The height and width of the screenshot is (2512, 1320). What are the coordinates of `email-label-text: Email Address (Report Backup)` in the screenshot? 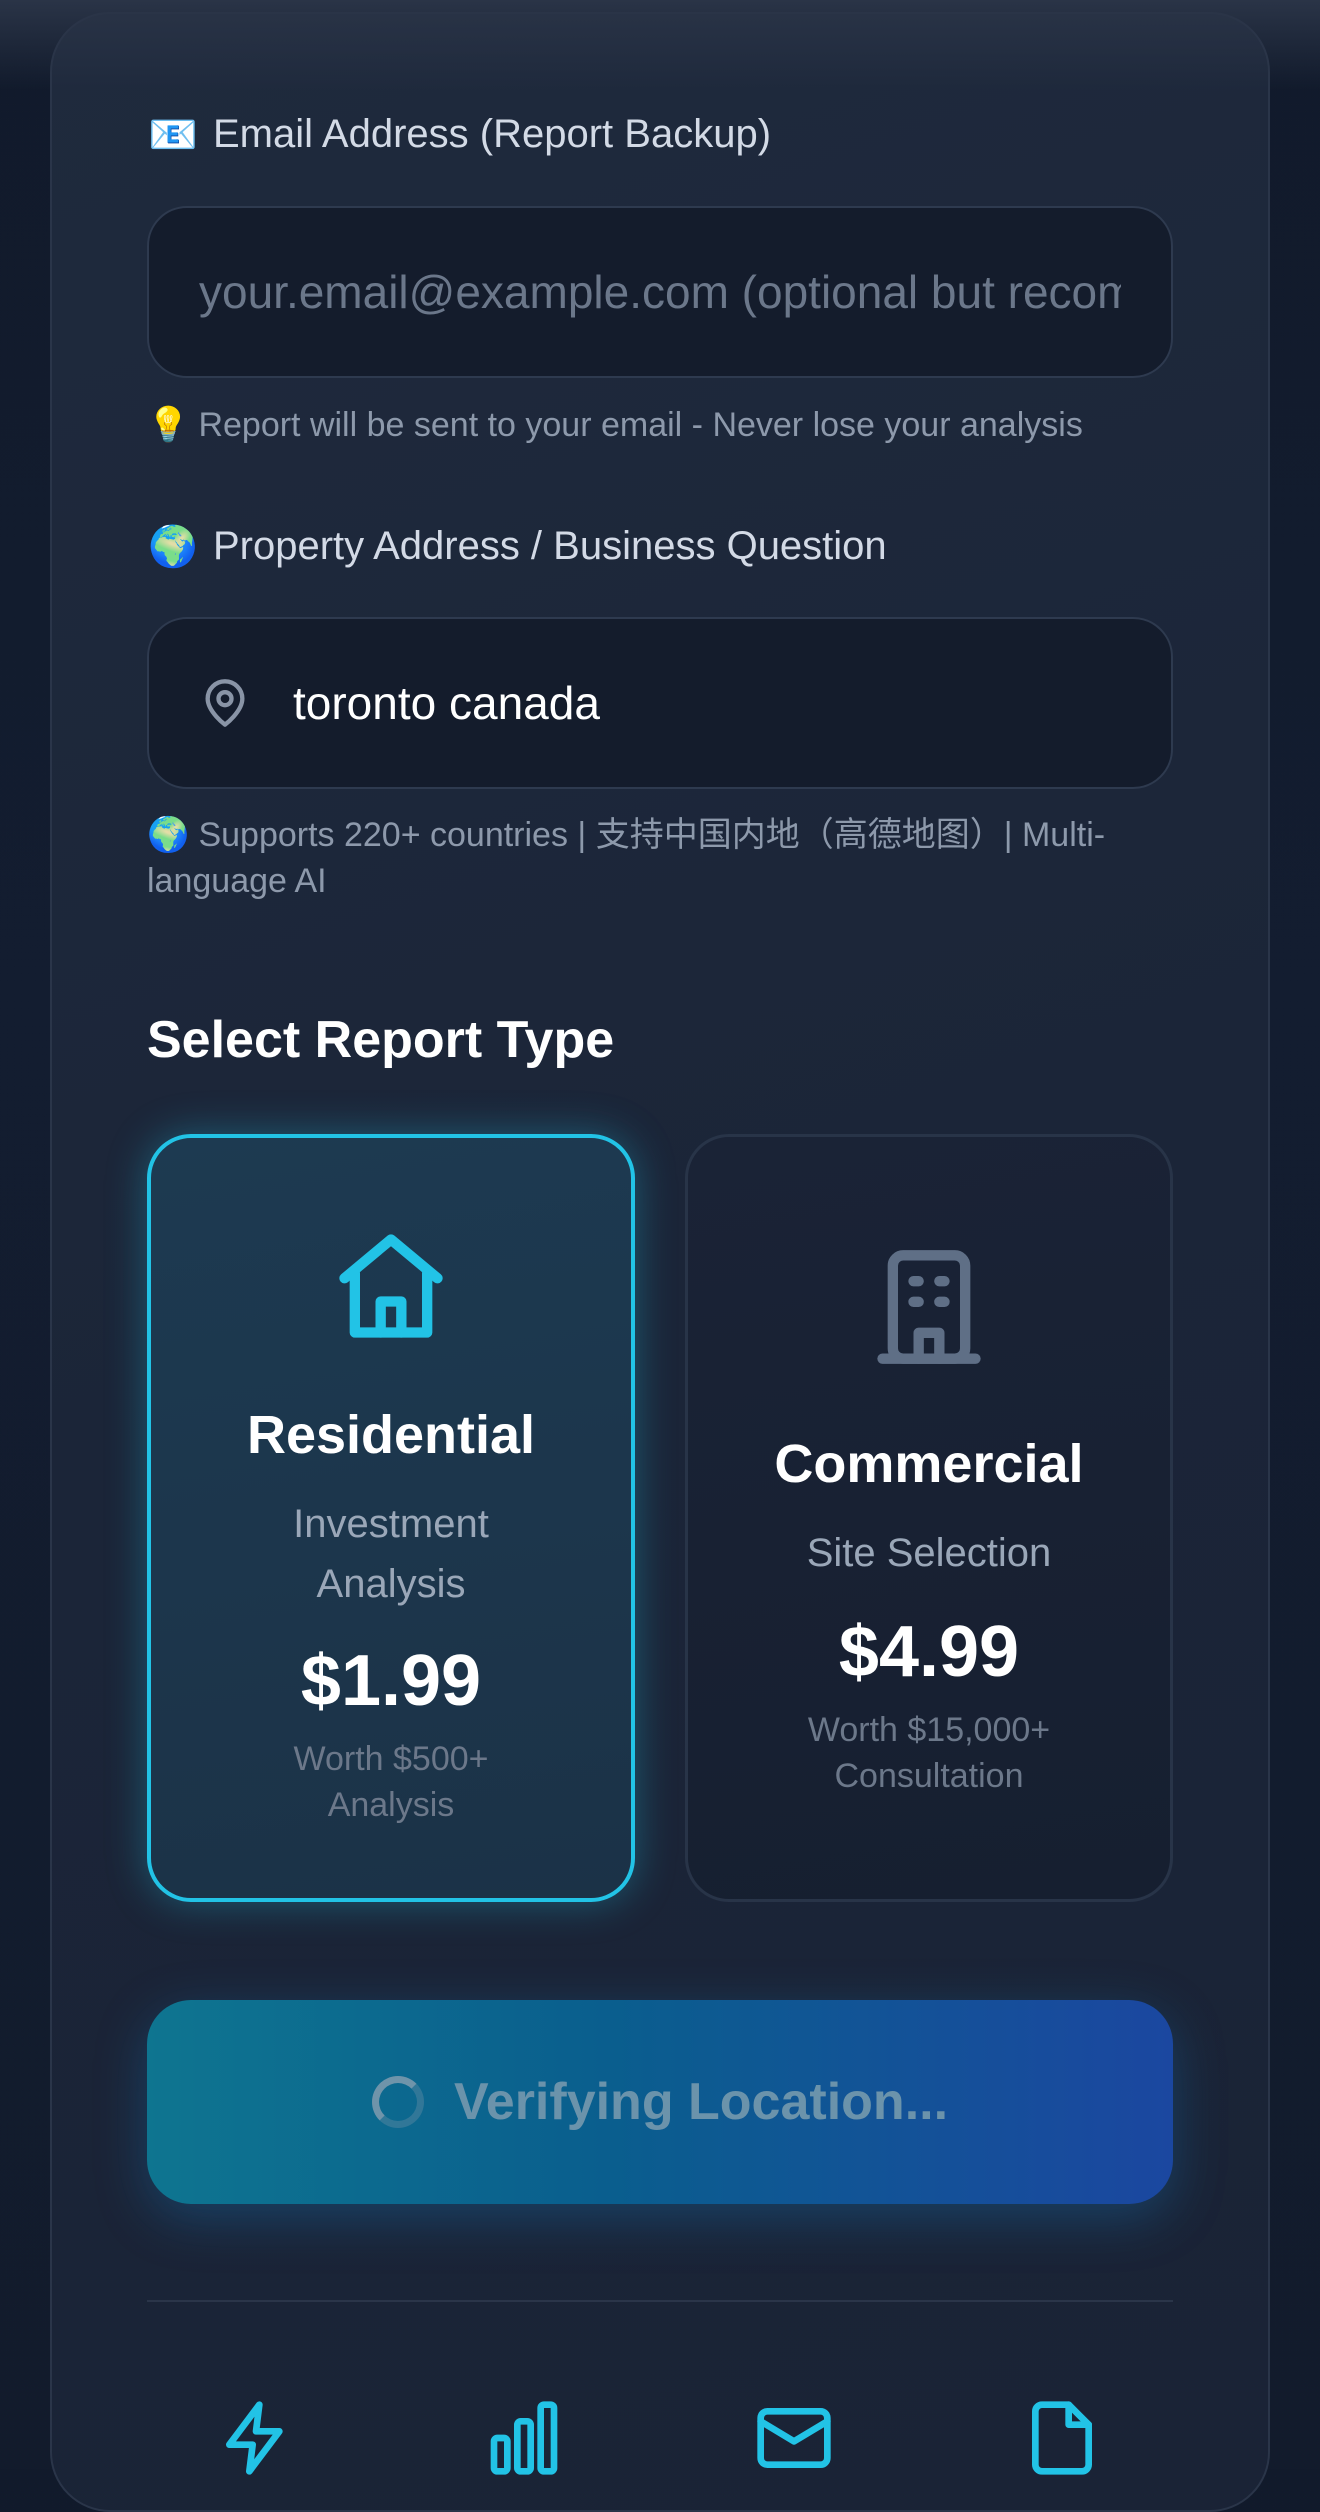 It's located at (492, 134).